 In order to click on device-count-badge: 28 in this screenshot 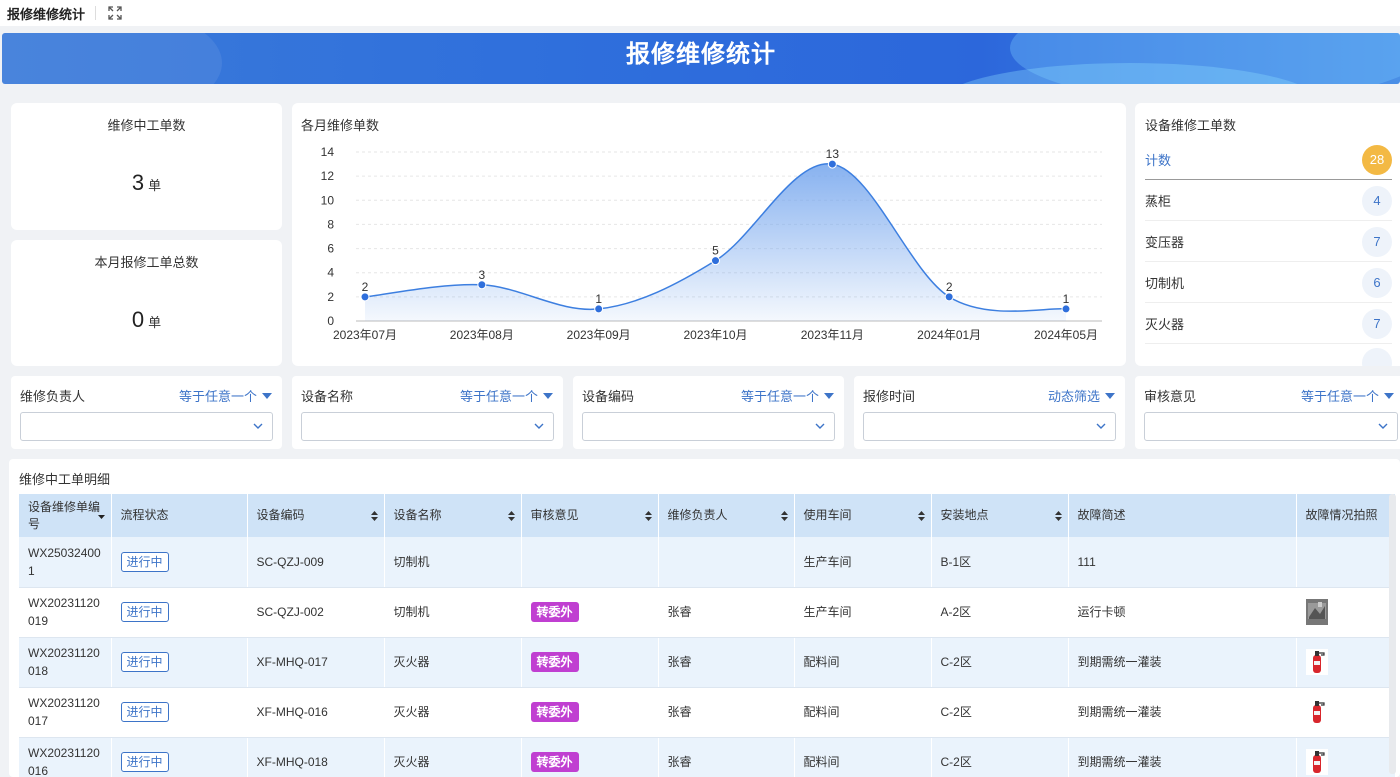, I will do `click(1377, 159)`.